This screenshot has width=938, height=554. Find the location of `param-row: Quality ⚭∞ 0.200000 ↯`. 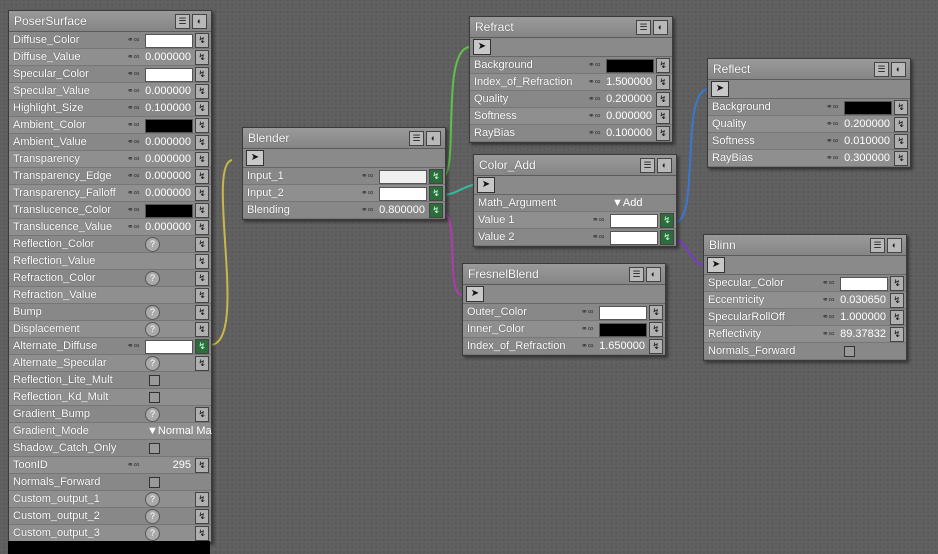

param-row: Quality ⚭∞ 0.200000 ↯ is located at coordinates (809, 124).